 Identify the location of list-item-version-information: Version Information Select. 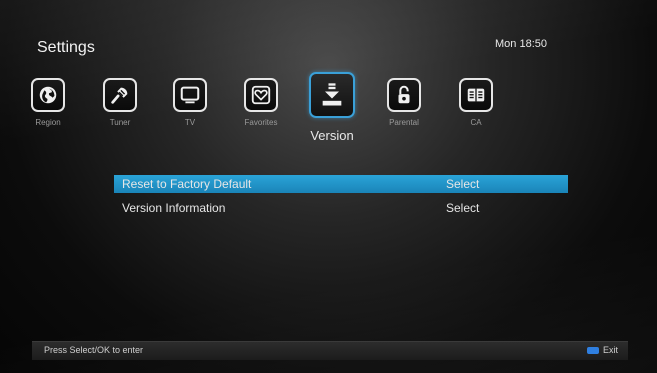
(341, 208).